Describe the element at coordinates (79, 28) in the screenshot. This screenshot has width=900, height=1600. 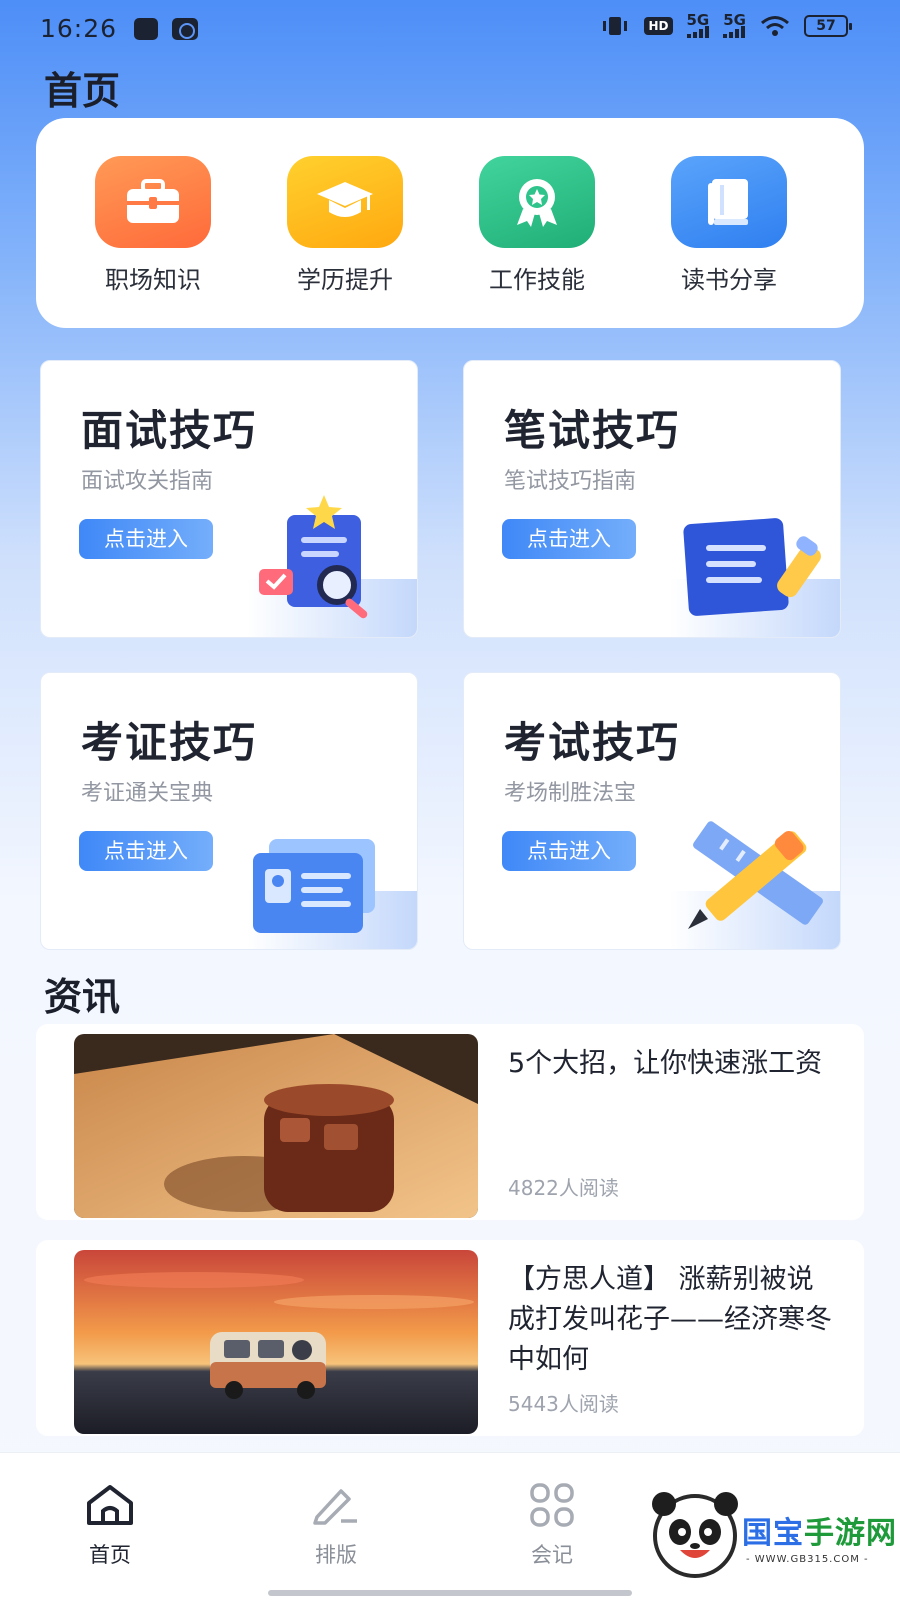
I see `status-time: 16:26` at that location.